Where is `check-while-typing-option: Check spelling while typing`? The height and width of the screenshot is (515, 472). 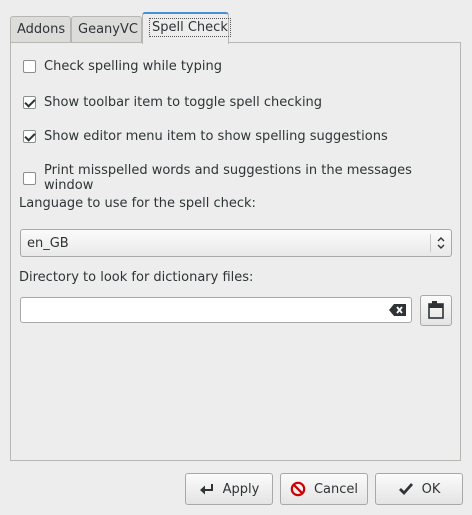 check-while-typing-option: Check spelling while typing is located at coordinates (122, 66).